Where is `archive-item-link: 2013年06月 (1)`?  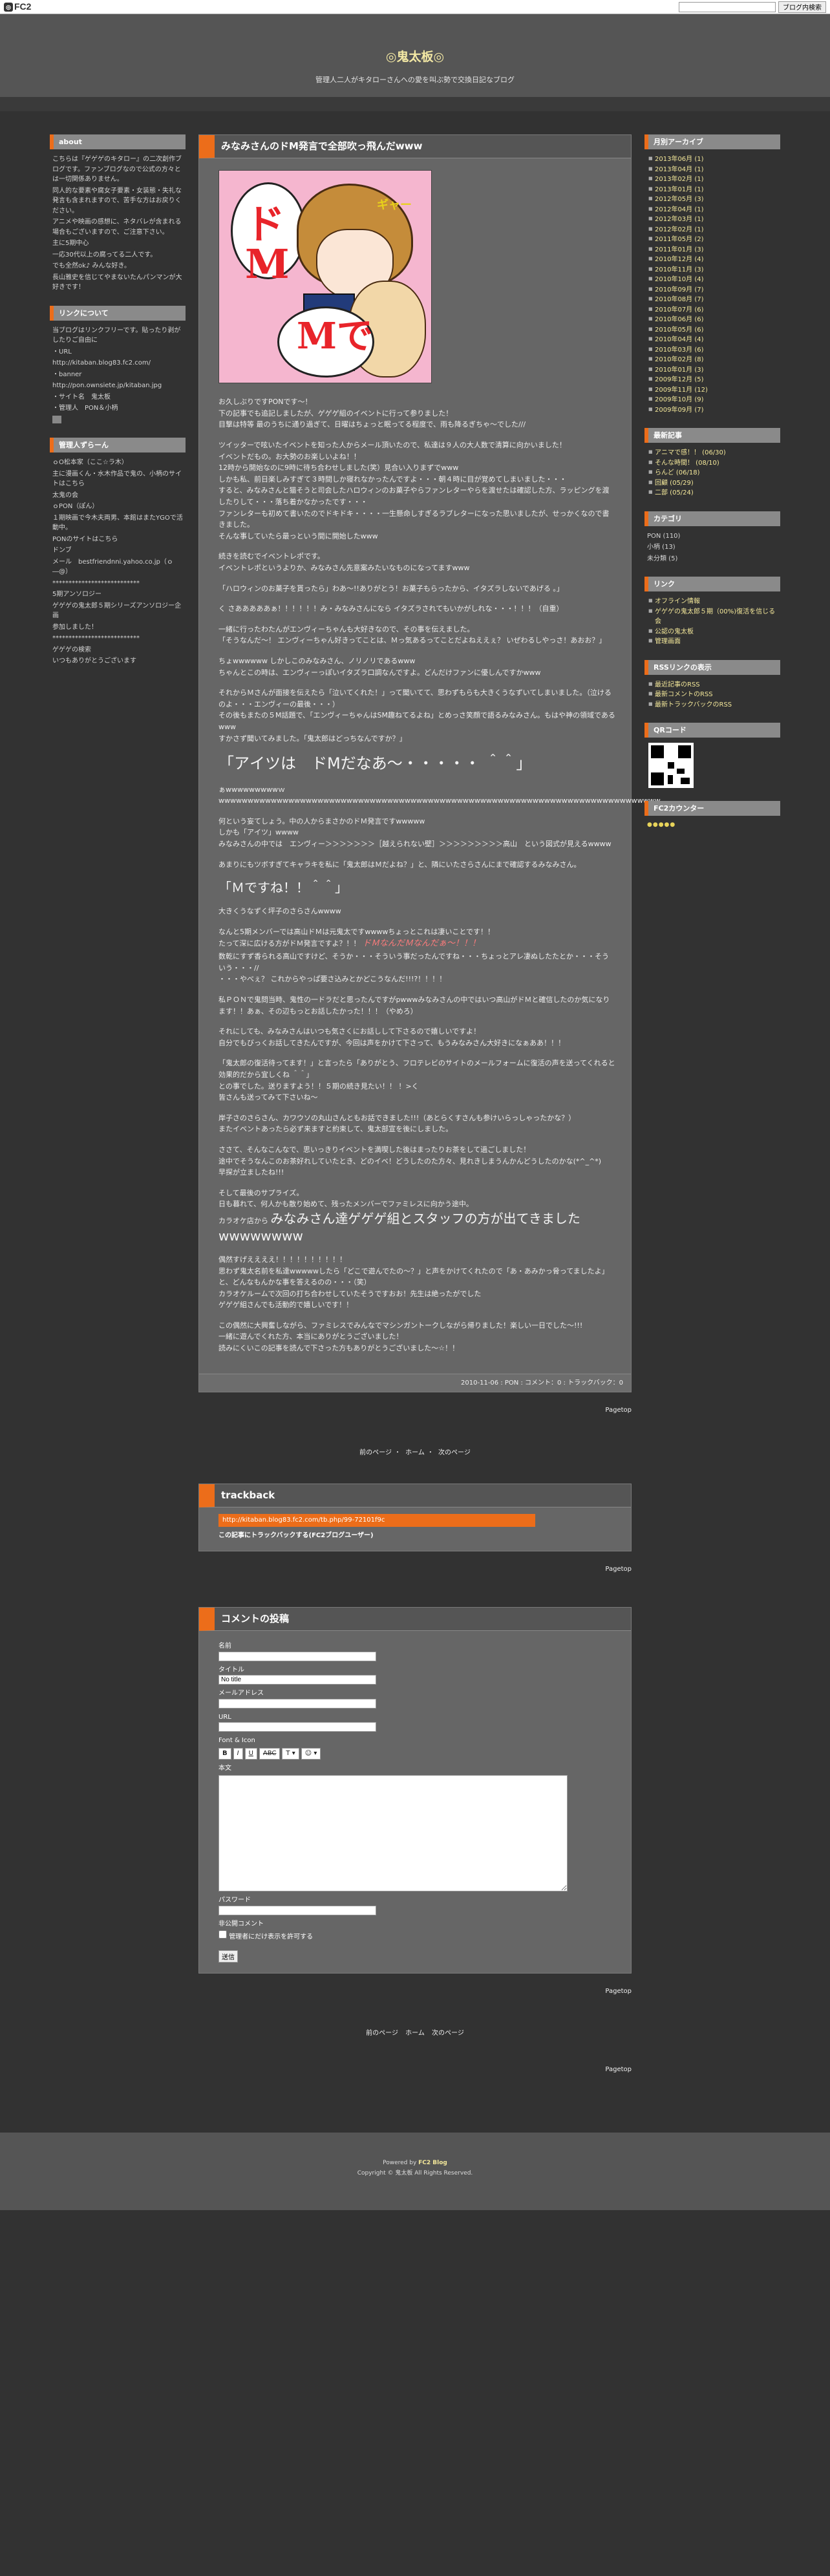
archive-item-link: 2013年06月 (1) is located at coordinates (679, 159).